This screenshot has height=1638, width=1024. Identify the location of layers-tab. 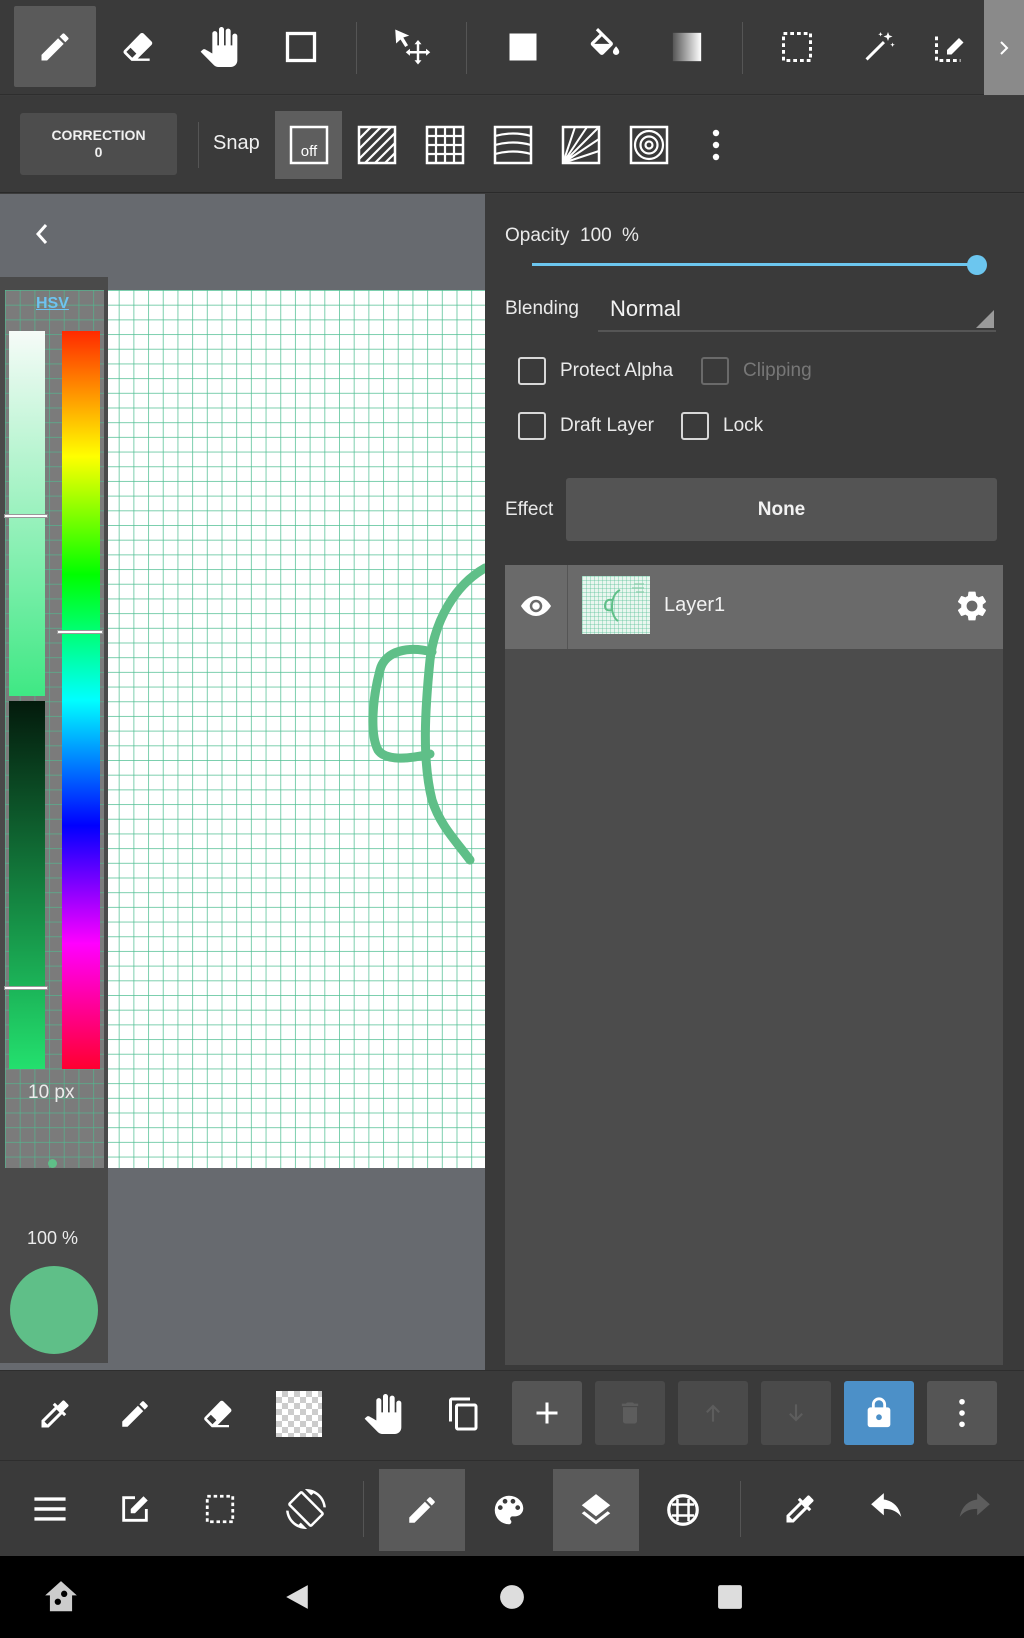
(596, 1510).